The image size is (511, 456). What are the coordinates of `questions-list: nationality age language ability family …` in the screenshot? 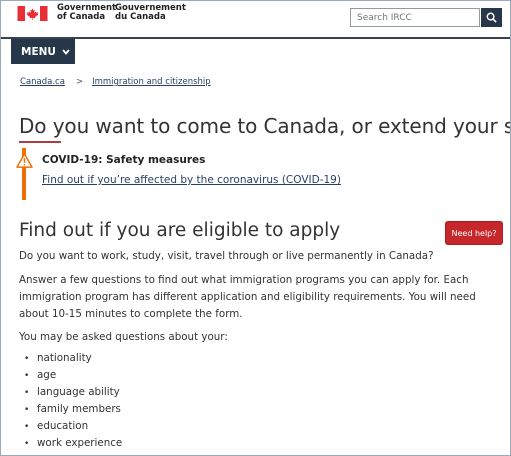 It's located at (70, 401).